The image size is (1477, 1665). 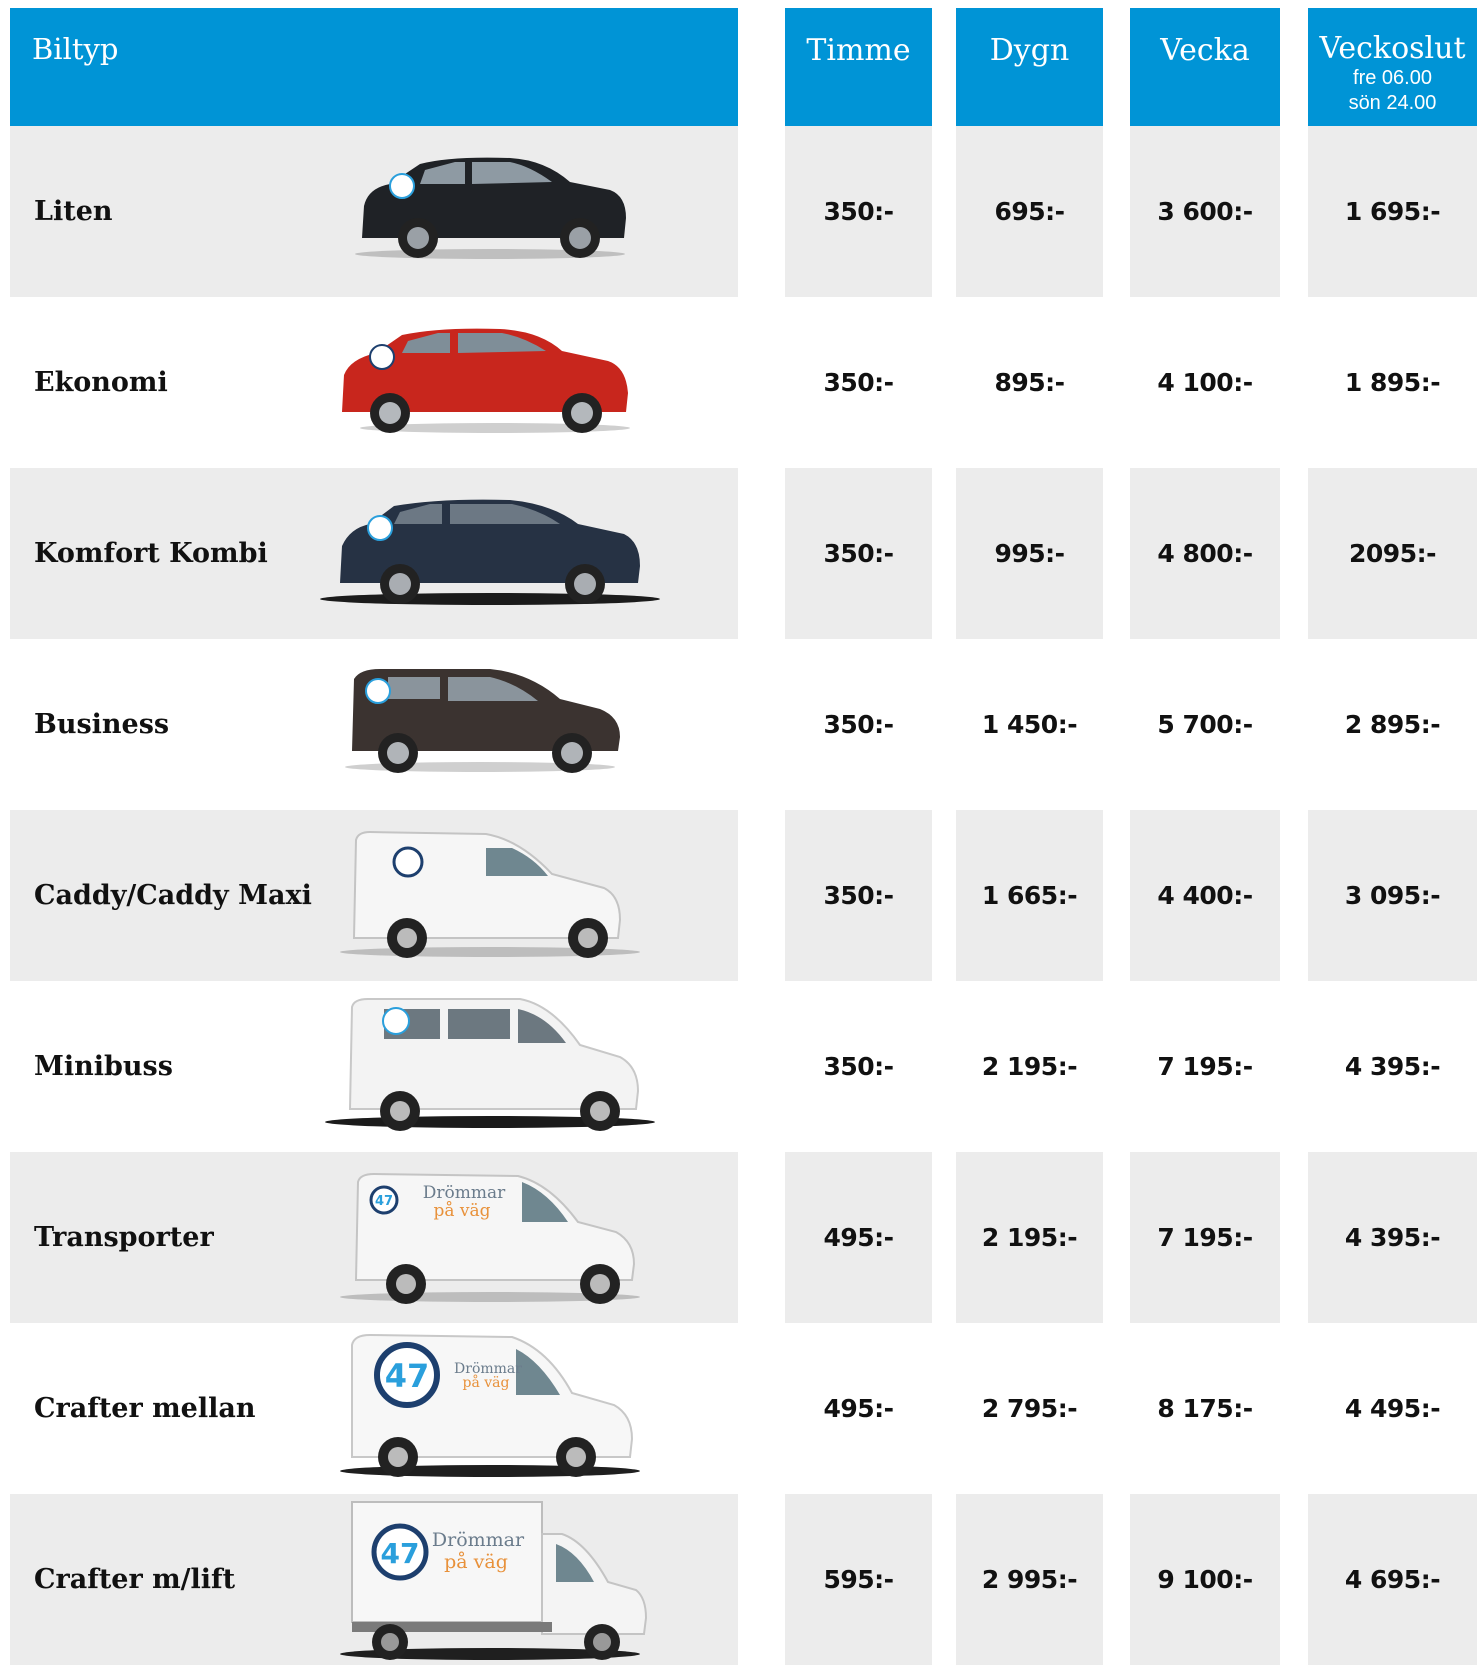 What do you see at coordinates (374, 67) in the screenshot?
I see `header-biltyp: Biltyp` at bounding box center [374, 67].